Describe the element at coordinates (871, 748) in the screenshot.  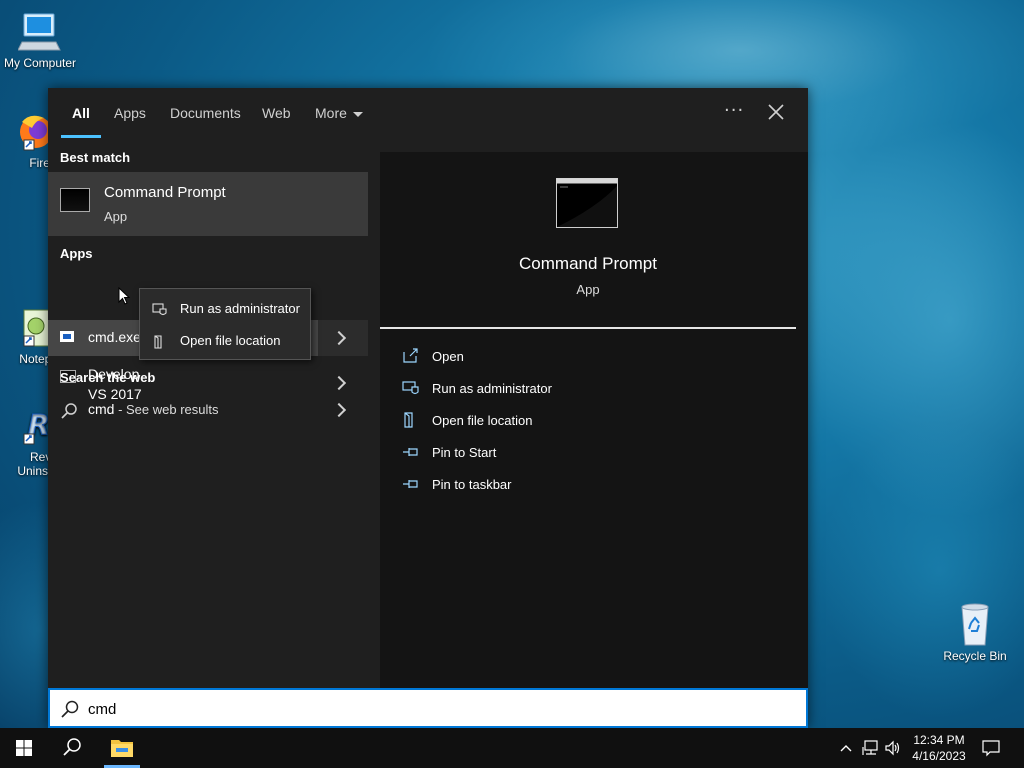
I see `network-icon` at that location.